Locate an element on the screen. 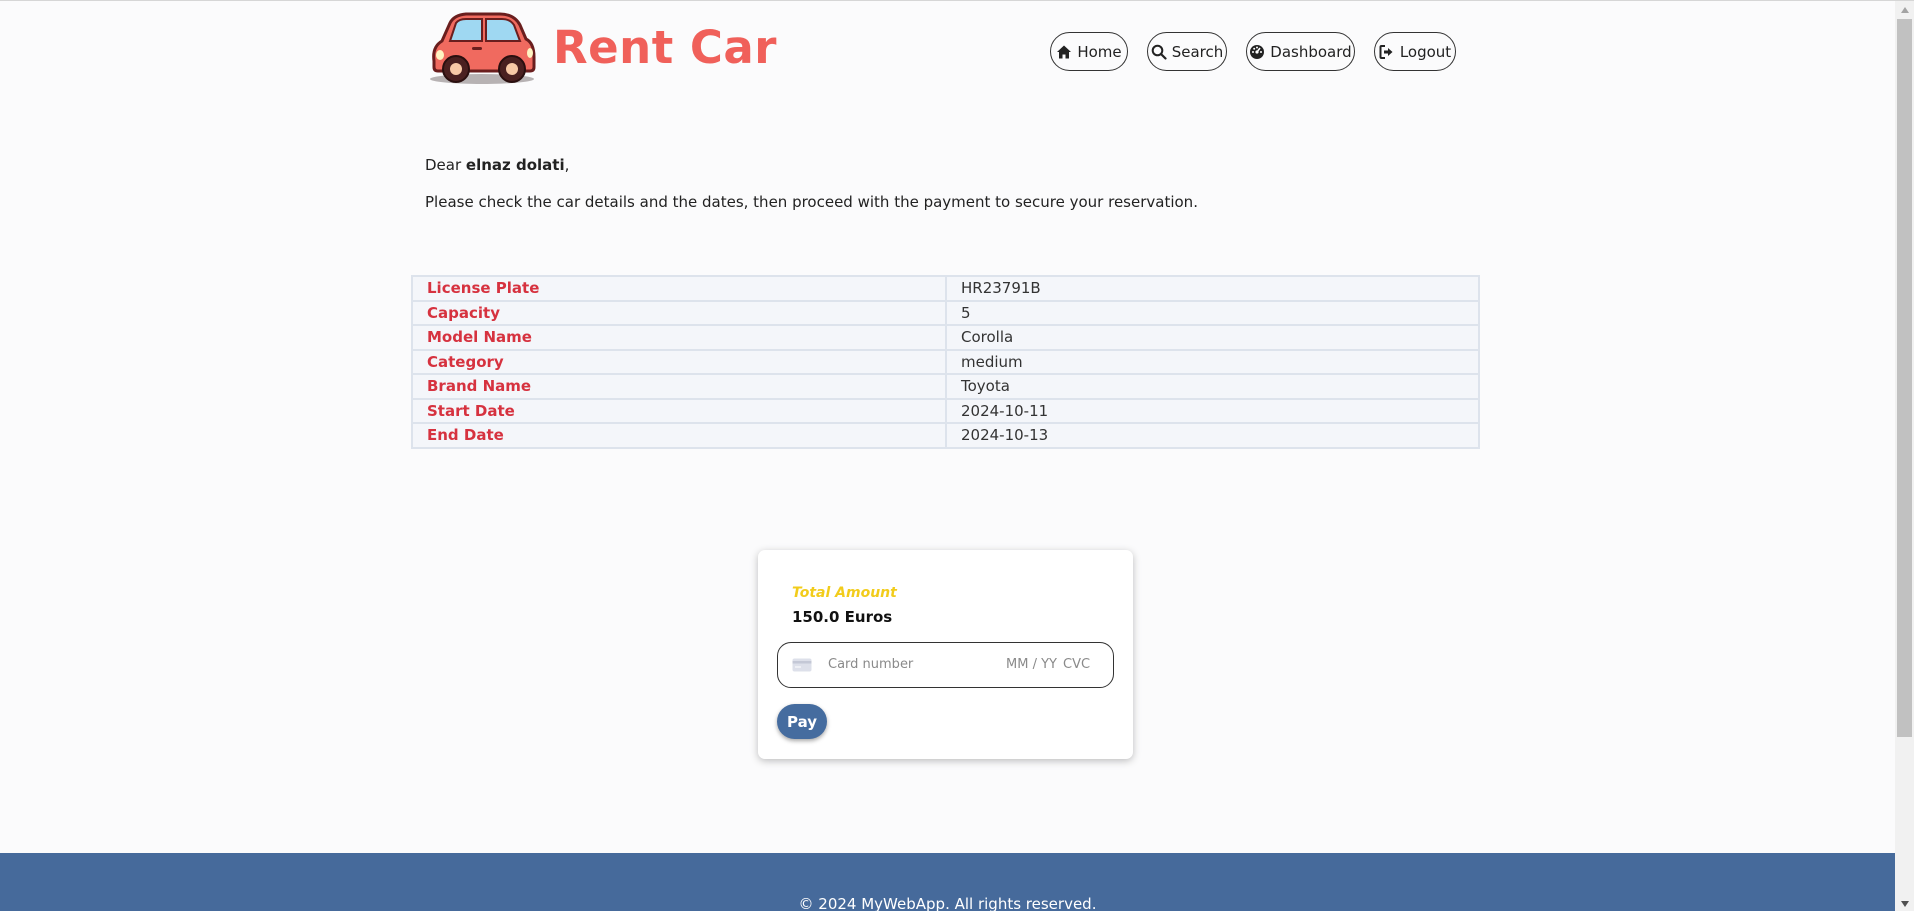 Image resolution: width=1914 pixels, height=911 pixels. label-license-plate: License Plate is located at coordinates (679, 288).